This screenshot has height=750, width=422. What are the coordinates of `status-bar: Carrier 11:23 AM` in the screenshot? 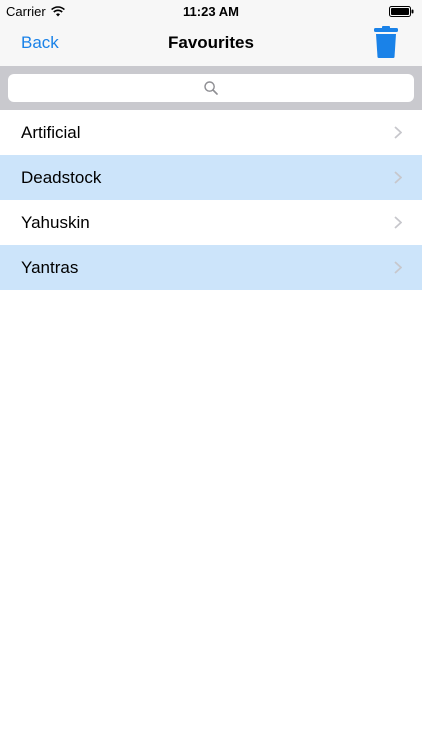 It's located at (211, 11).